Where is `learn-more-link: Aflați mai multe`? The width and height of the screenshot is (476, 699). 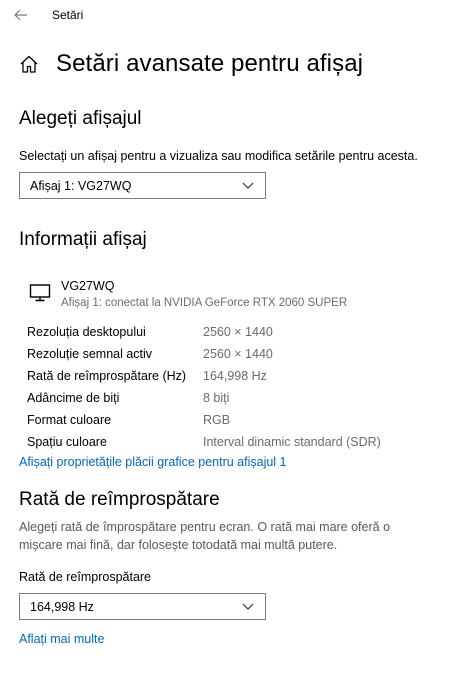 learn-more-link: Aflați mai multe is located at coordinates (61, 639).